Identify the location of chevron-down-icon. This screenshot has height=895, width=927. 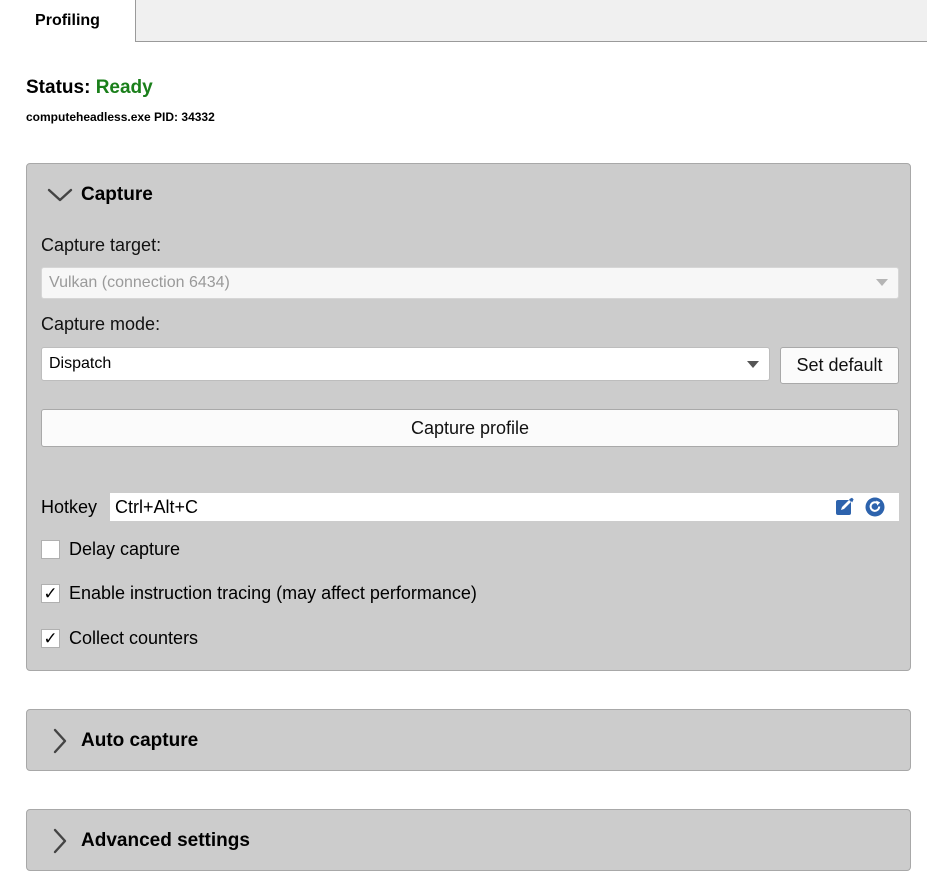
(60, 195).